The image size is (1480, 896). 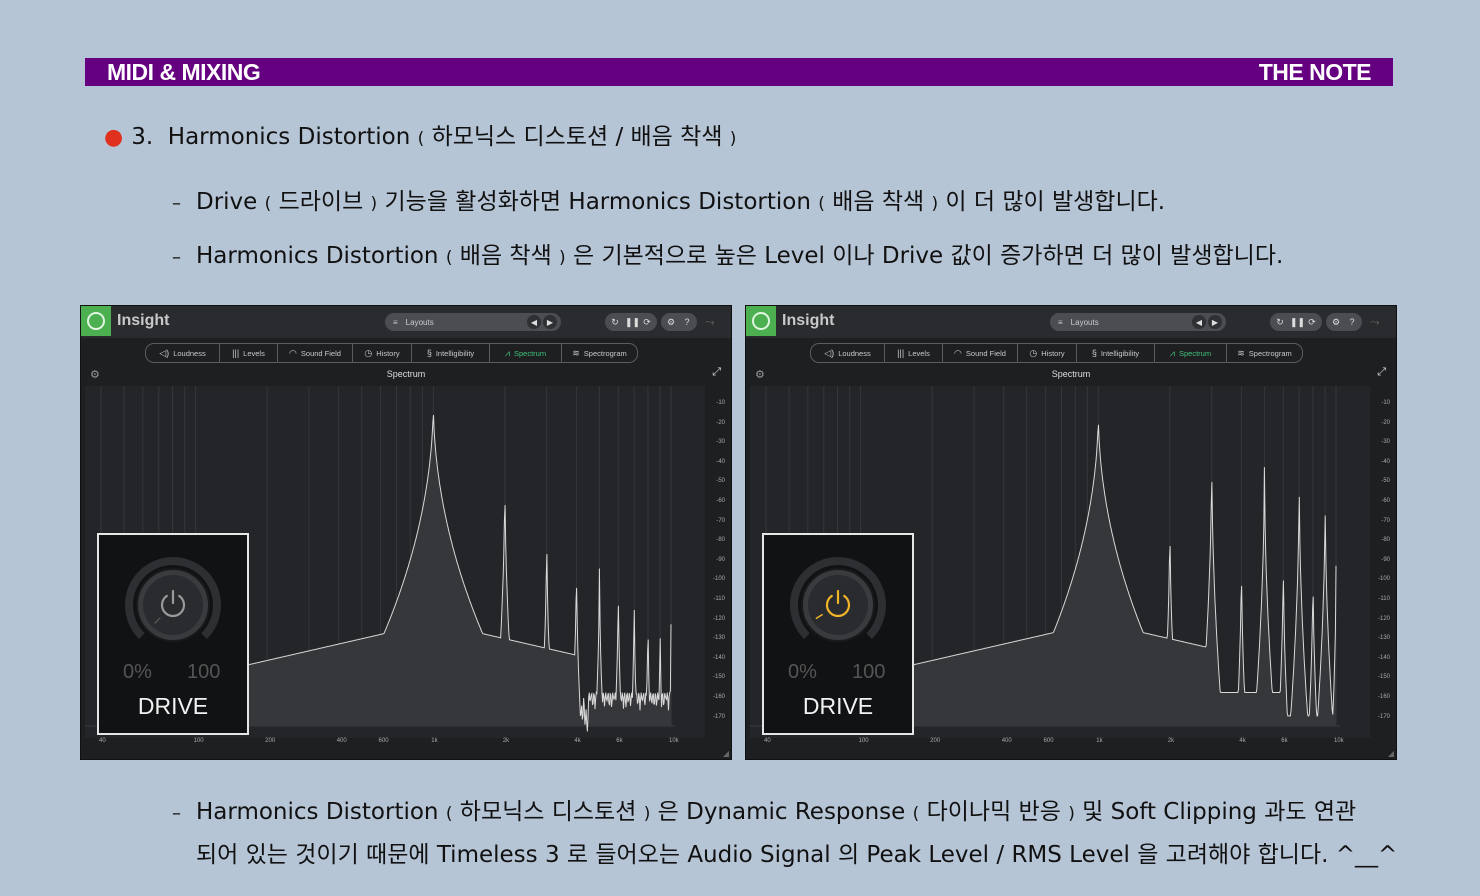 I want to click on db-tick-label: -130, so click(x=718, y=638).